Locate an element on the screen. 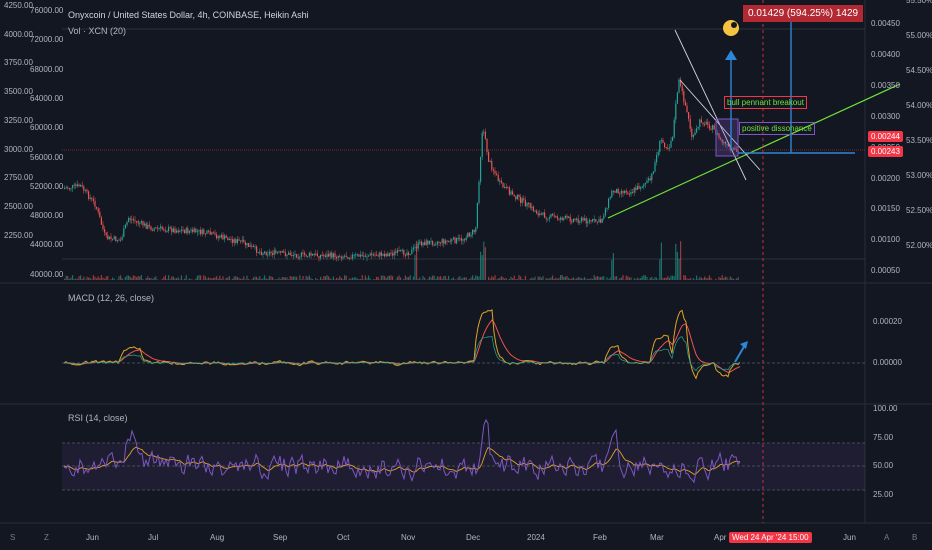  target-label: 0.01429 (594.25%) 1429 is located at coordinates (803, 13).